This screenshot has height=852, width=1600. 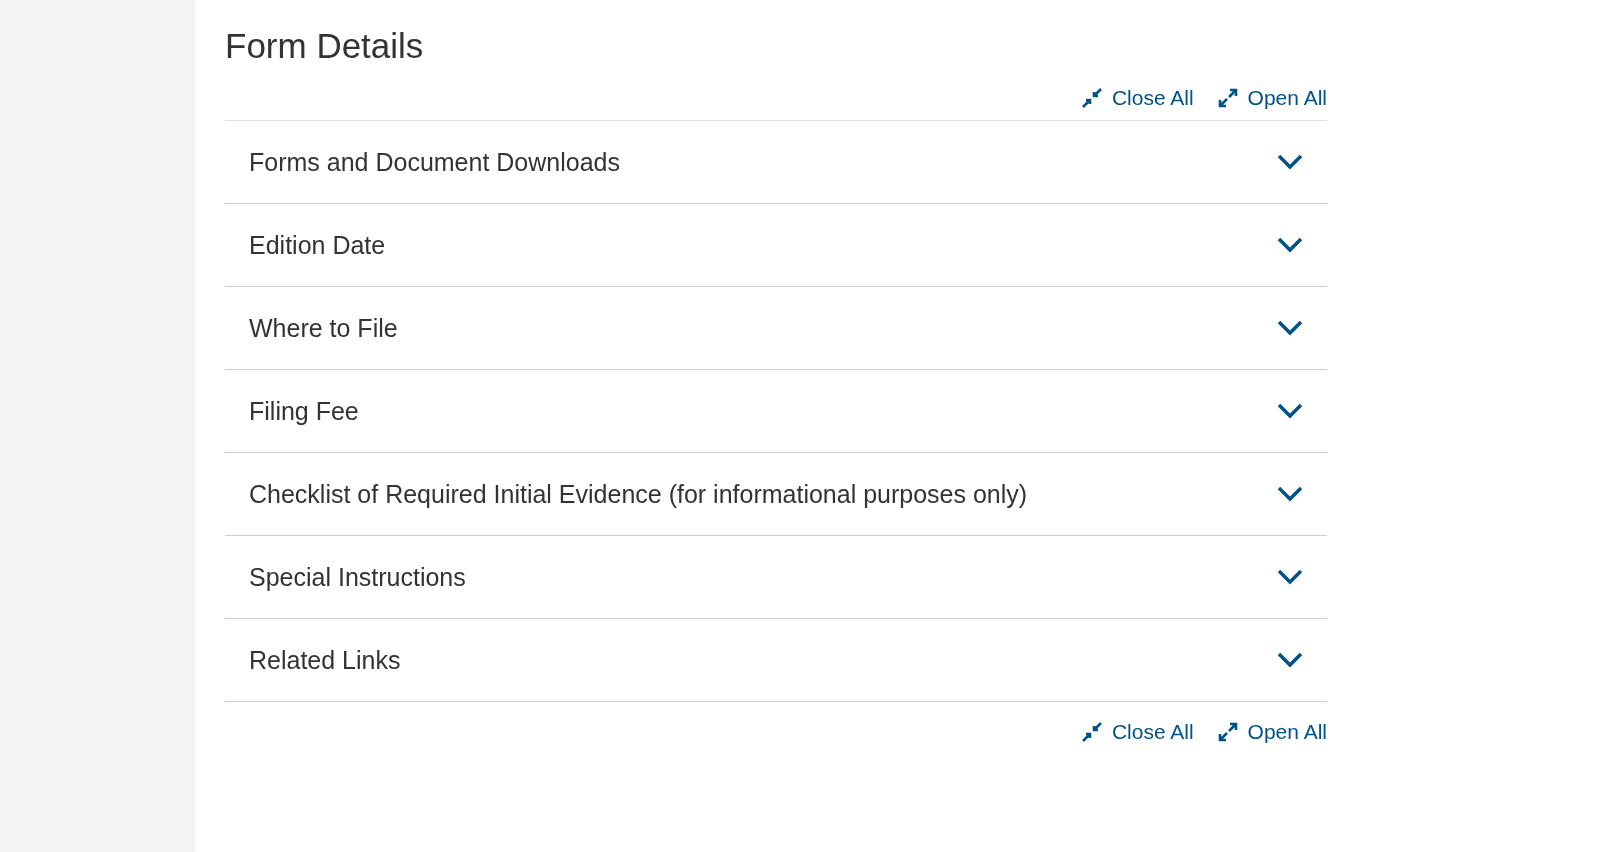 I want to click on accordion-header: Checklist of Required Initial Evidence (for informational purposes only), so click(x=776, y=494).